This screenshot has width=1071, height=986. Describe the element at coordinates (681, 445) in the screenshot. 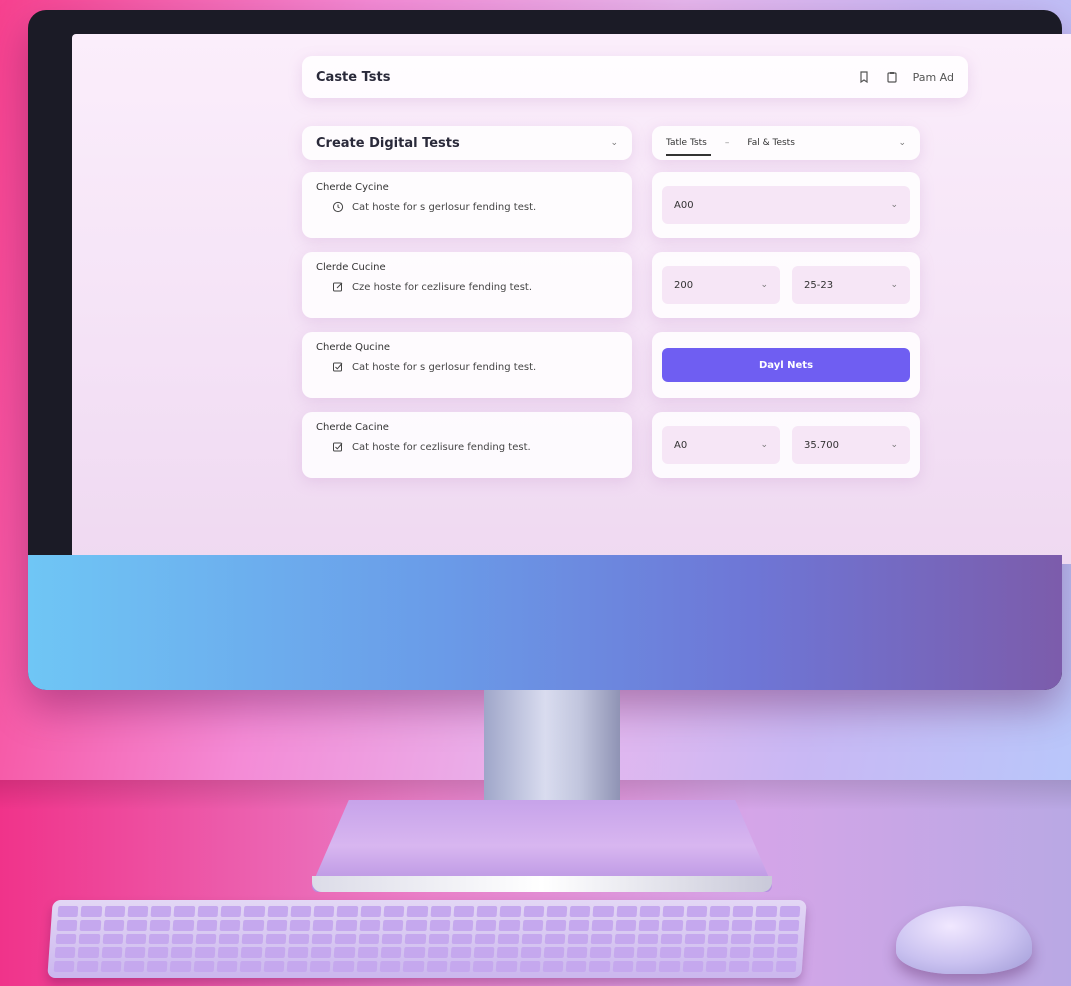

I see `select-value: A0` at that location.